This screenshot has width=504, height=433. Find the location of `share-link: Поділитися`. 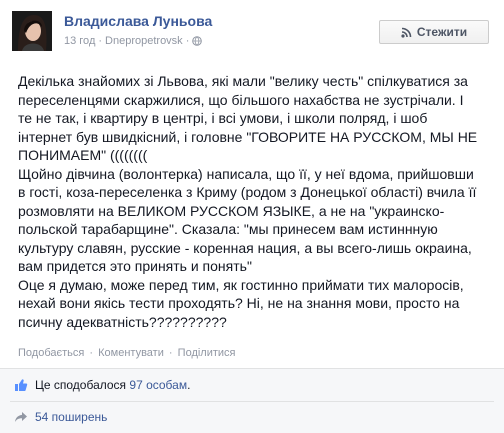

share-link: Поділитися is located at coordinates (207, 353).